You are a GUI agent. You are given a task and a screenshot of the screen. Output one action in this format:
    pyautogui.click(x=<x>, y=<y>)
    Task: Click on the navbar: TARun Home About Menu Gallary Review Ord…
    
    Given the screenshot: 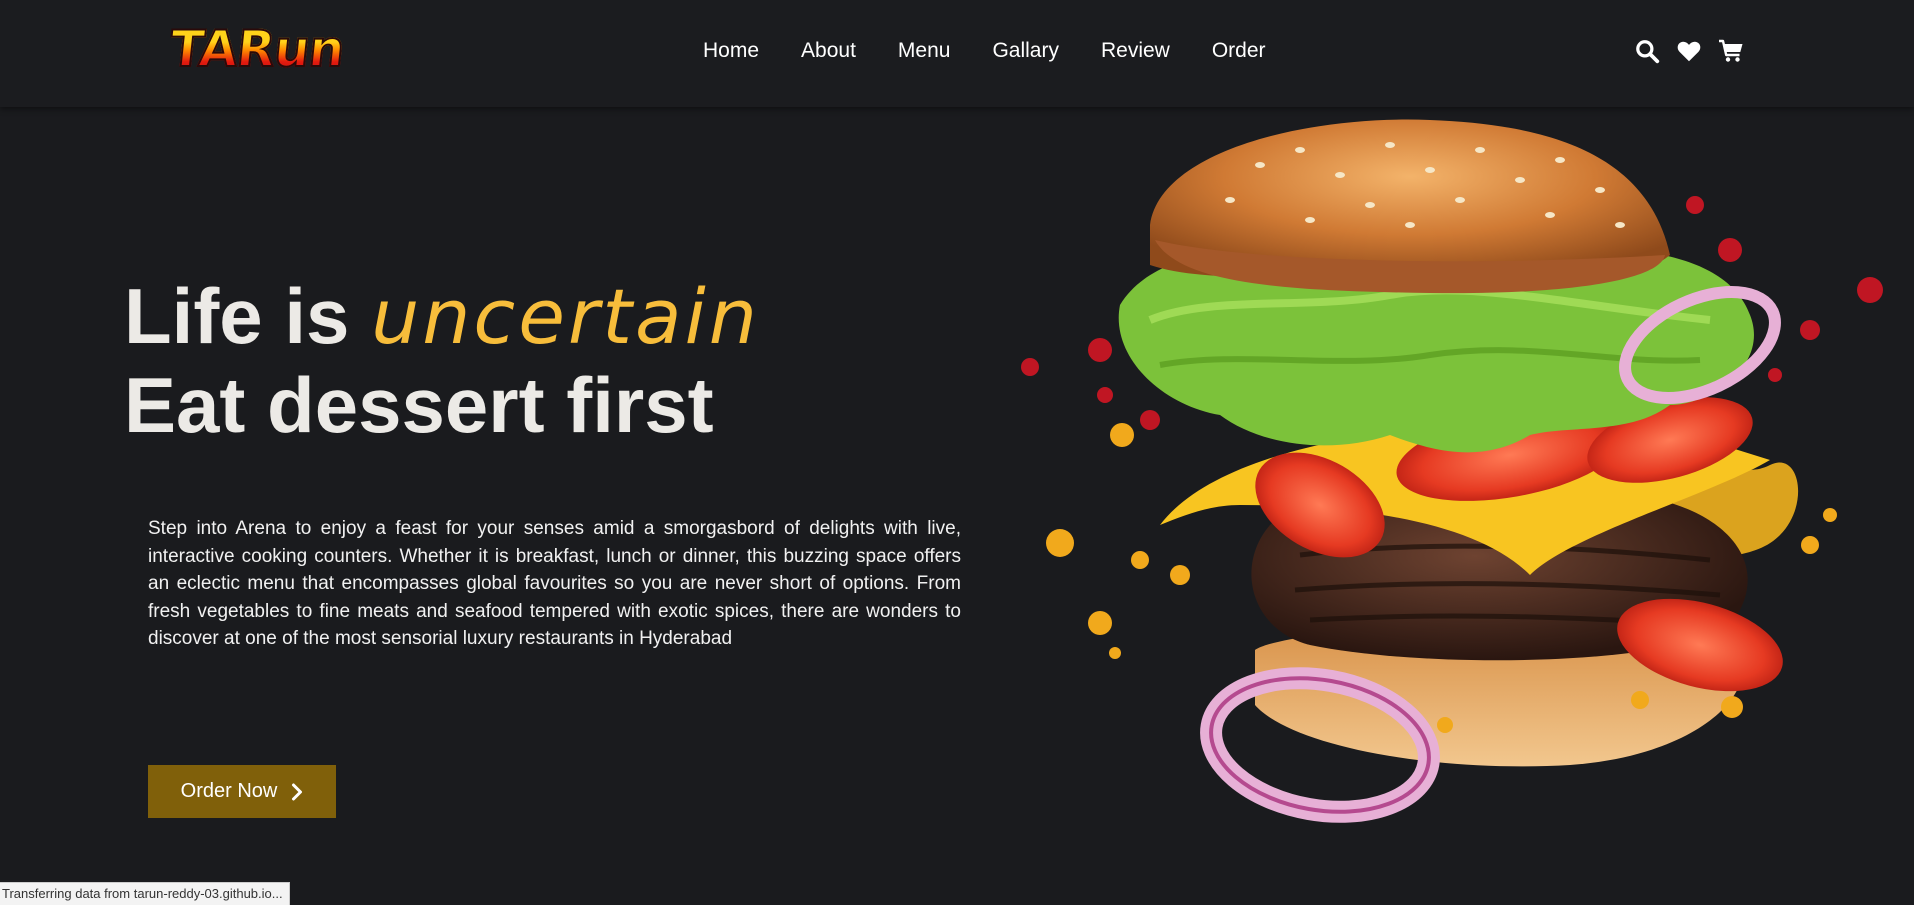 What is the action you would take?
    pyautogui.click(x=957, y=53)
    